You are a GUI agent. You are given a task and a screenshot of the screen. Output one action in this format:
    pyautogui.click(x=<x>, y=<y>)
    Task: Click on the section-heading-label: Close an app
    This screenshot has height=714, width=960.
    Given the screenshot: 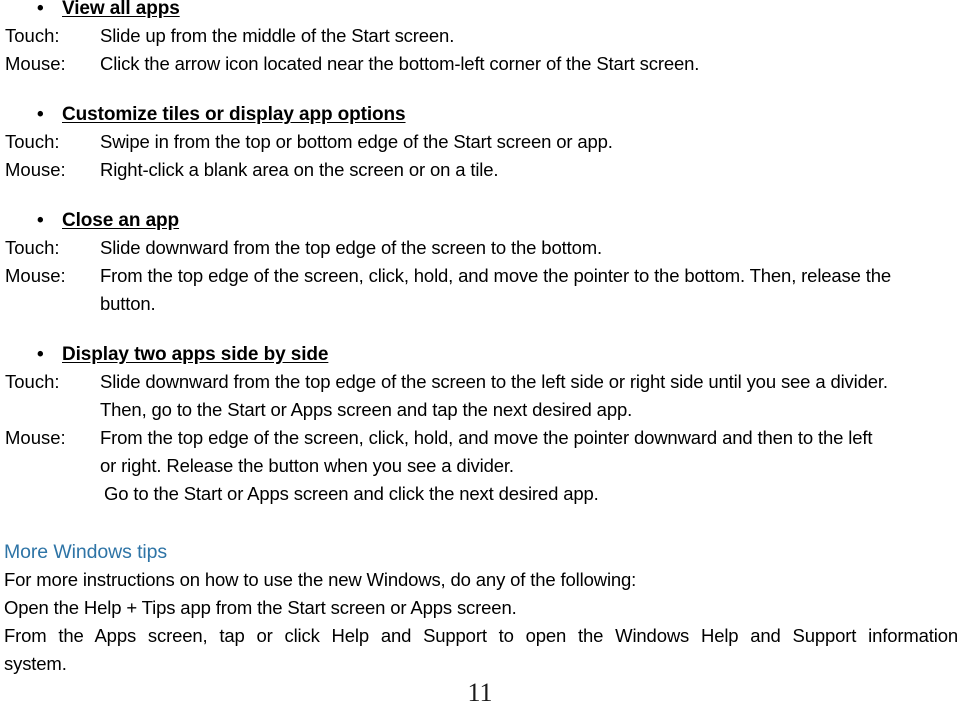 What is the action you would take?
    pyautogui.click(x=121, y=220)
    